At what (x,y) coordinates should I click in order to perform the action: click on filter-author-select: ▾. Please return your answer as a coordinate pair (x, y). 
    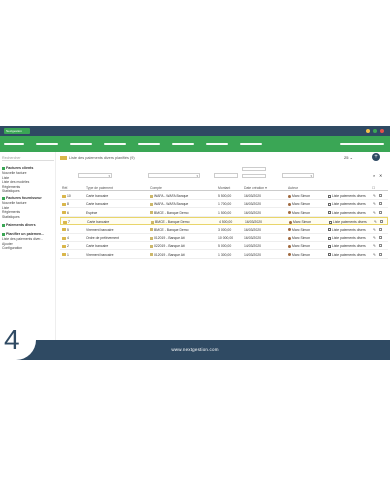
    Looking at the image, I should click on (298, 175).